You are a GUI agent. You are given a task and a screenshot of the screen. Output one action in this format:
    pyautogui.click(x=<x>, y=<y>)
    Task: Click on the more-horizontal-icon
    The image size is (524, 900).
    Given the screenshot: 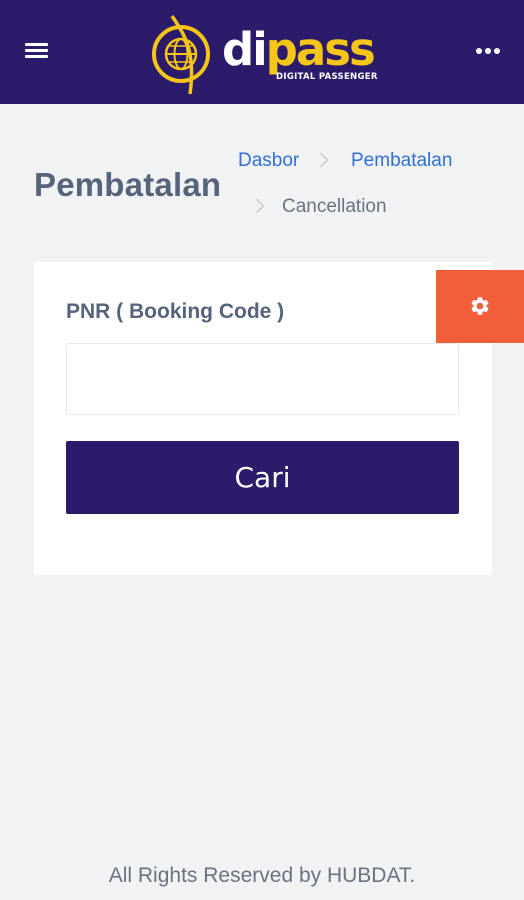 What is the action you would take?
    pyautogui.click(x=489, y=51)
    